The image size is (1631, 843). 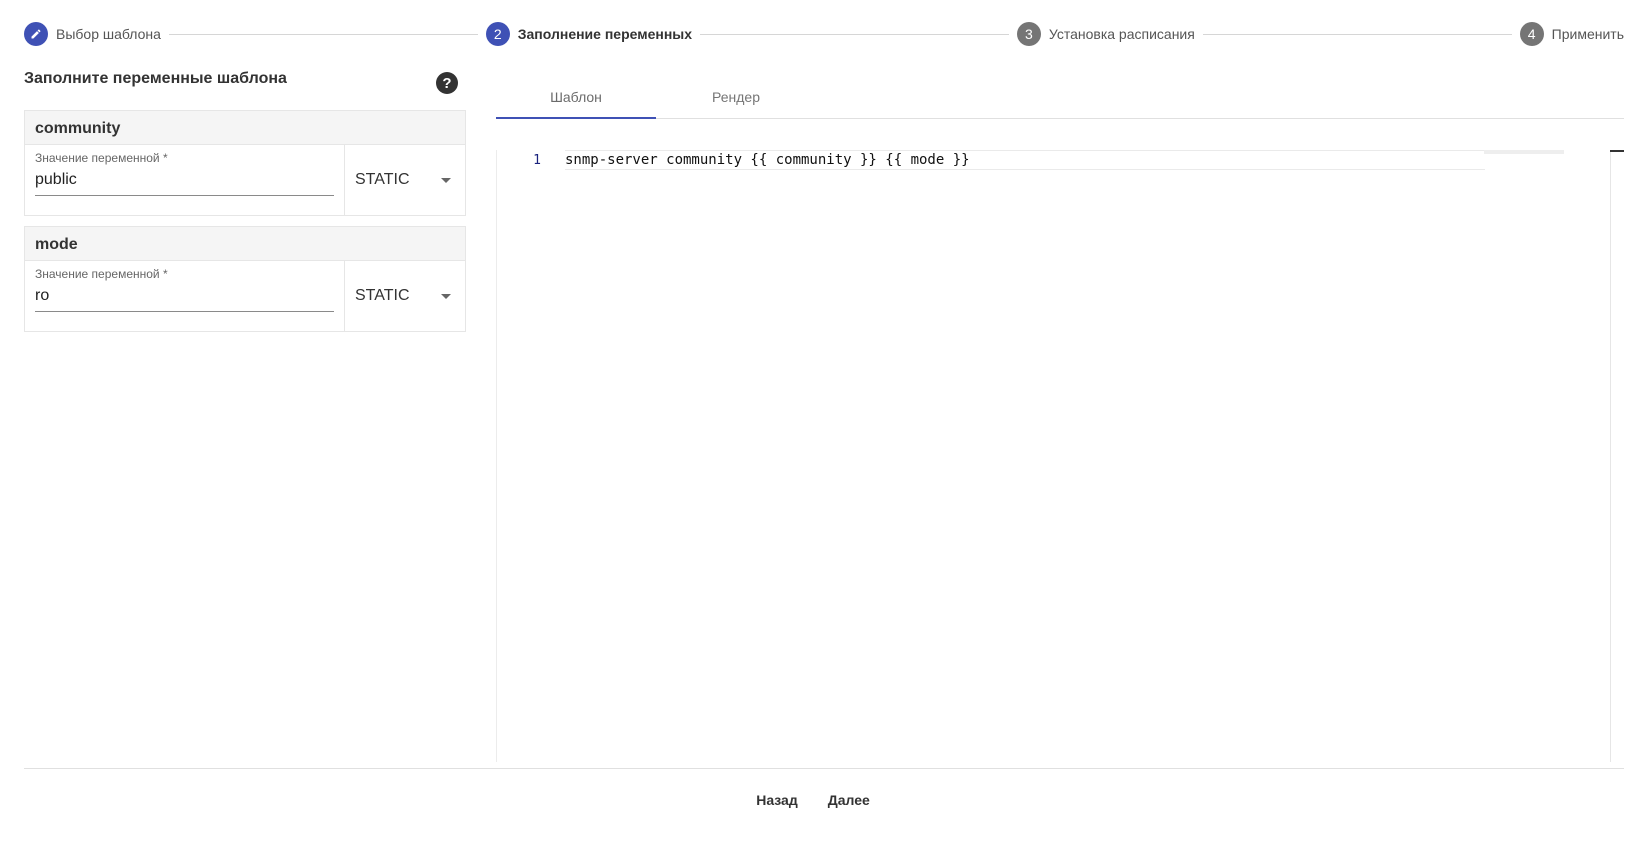 I want to click on step-apply: 4 Применить, so click(x=1572, y=34).